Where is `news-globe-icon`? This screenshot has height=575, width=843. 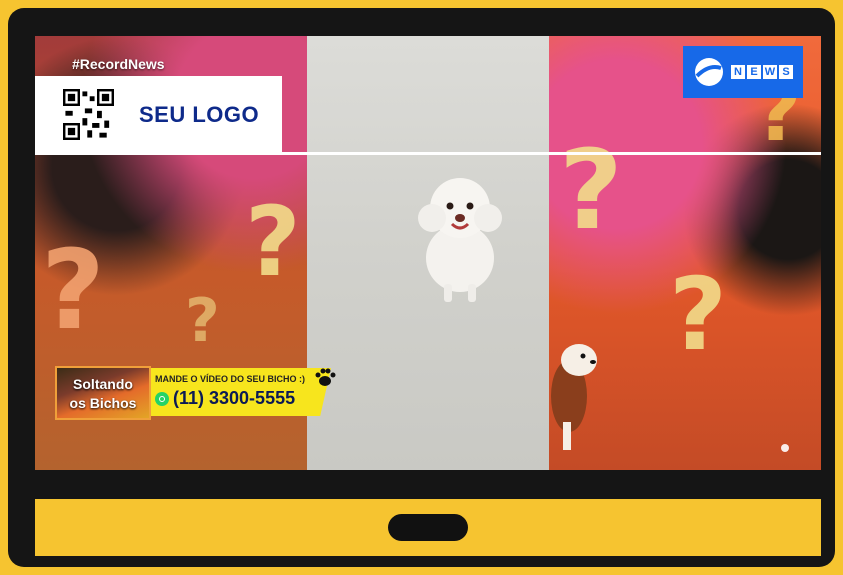 news-globe-icon is located at coordinates (709, 72).